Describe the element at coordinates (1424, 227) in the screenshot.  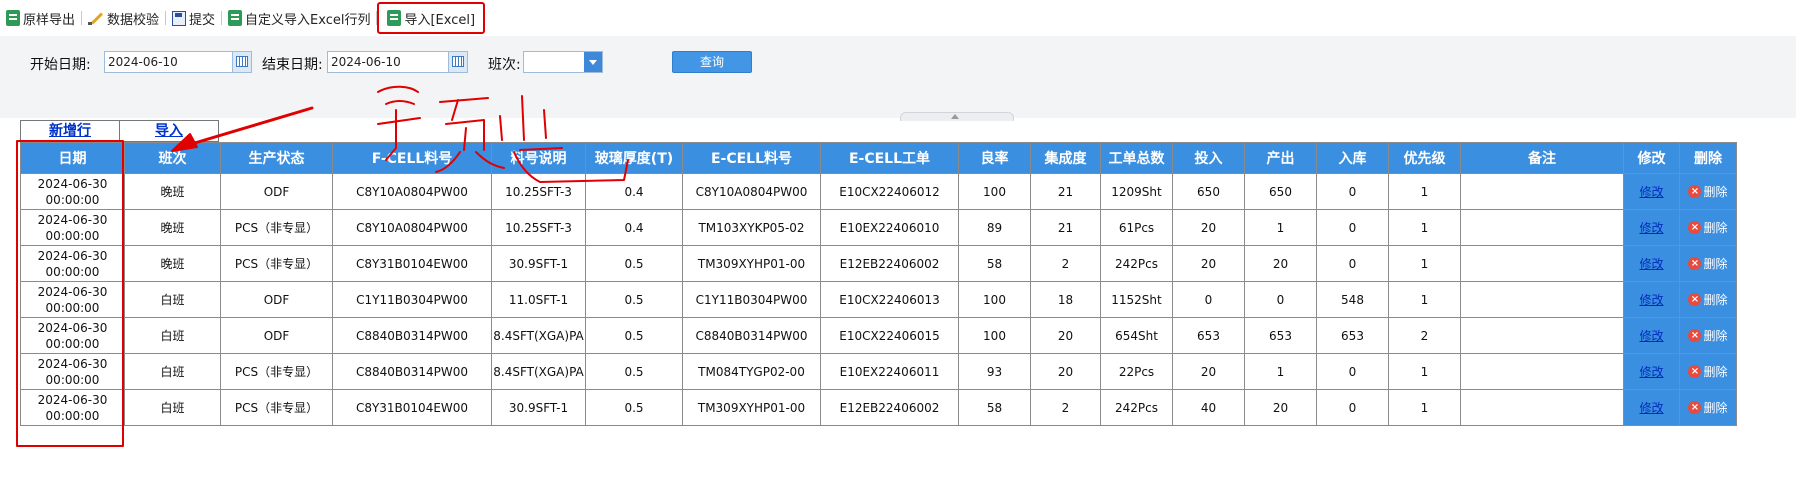
I see `table-cell: 1` at that location.